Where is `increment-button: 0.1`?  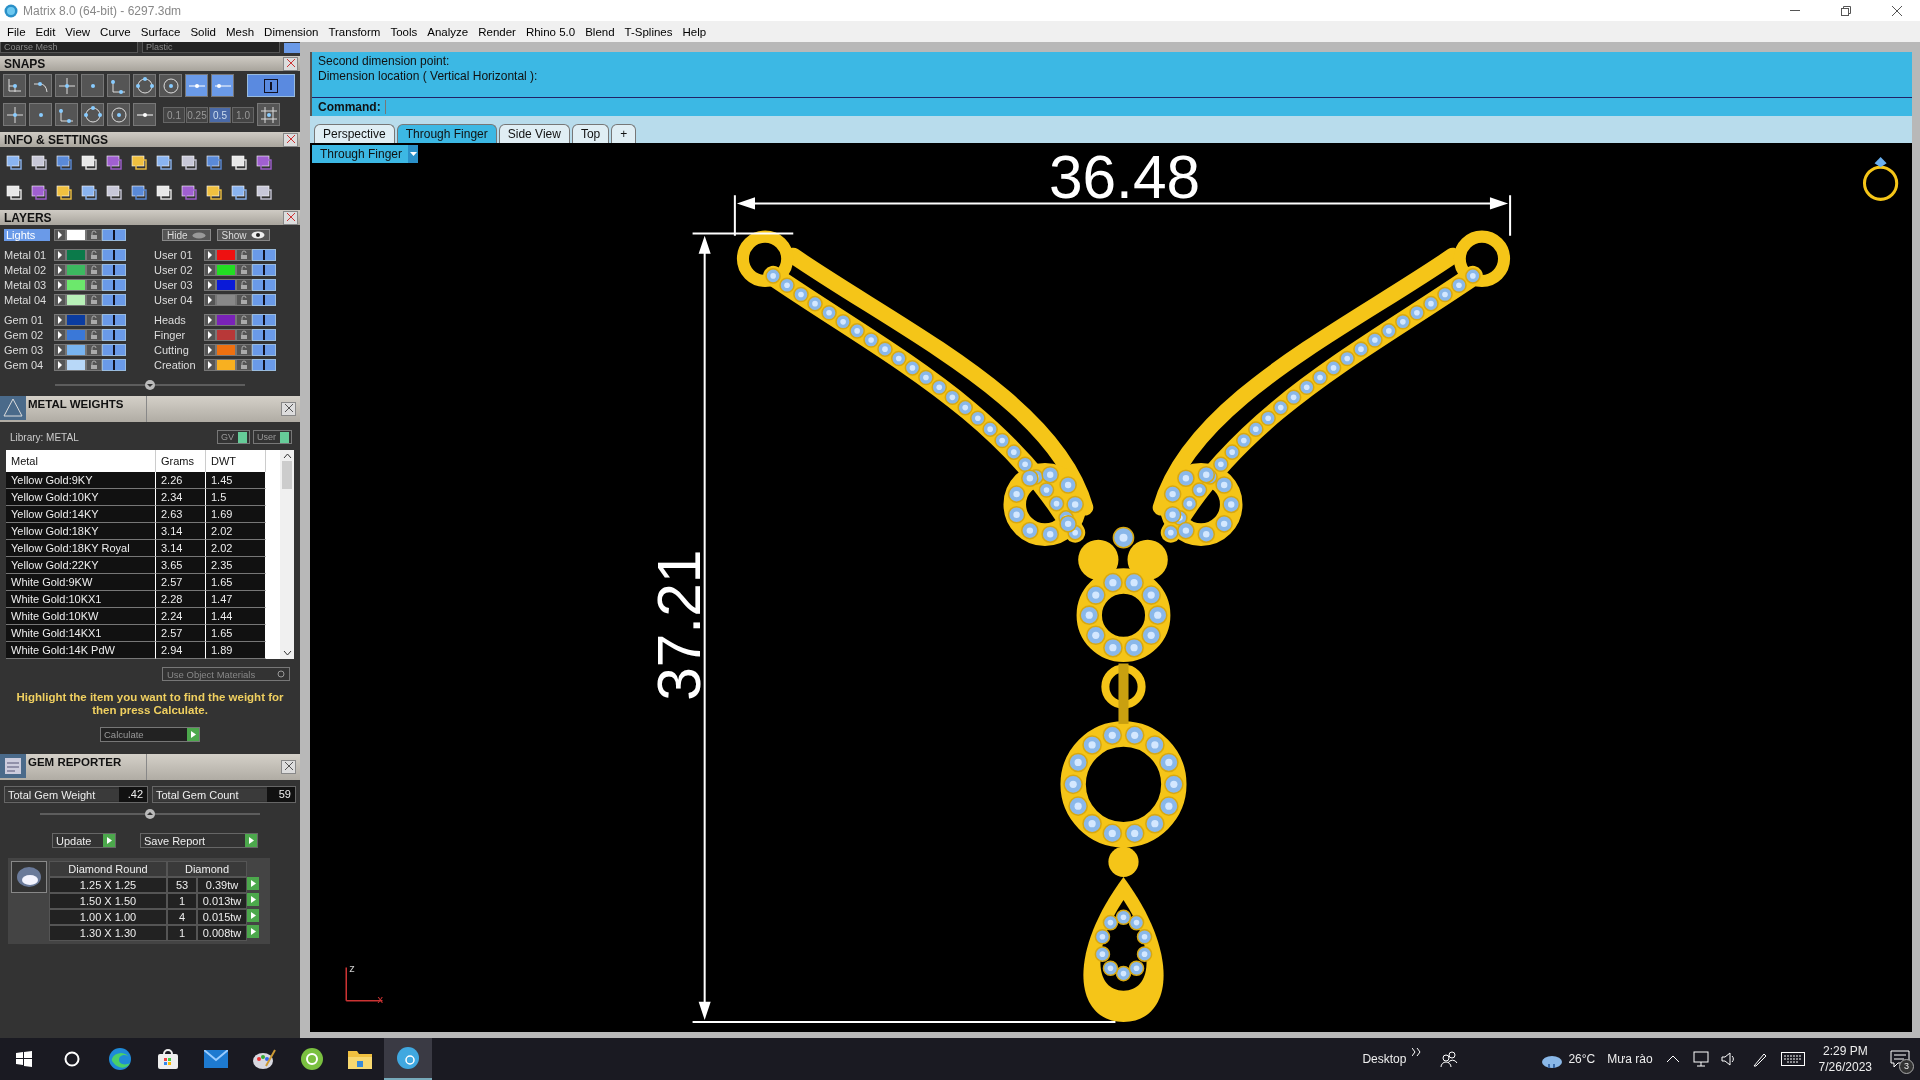
increment-button: 0.1 is located at coordinates (174, 114).